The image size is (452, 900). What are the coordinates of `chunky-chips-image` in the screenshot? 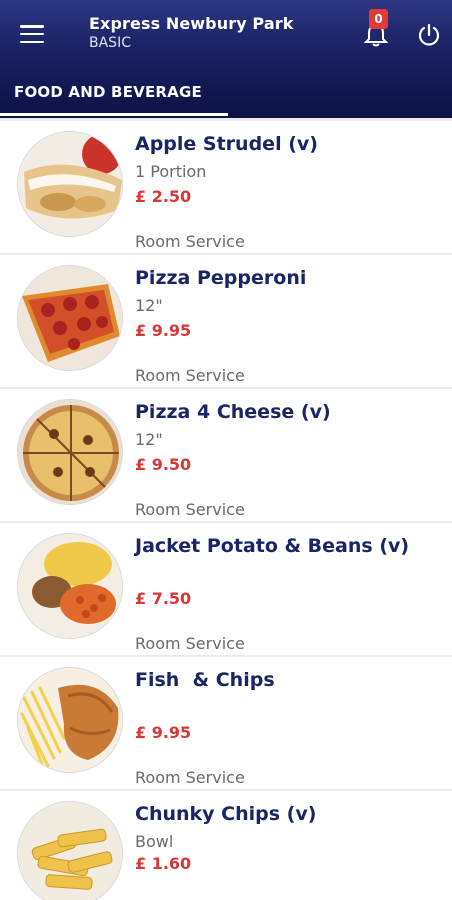 It's located at (70, 850).